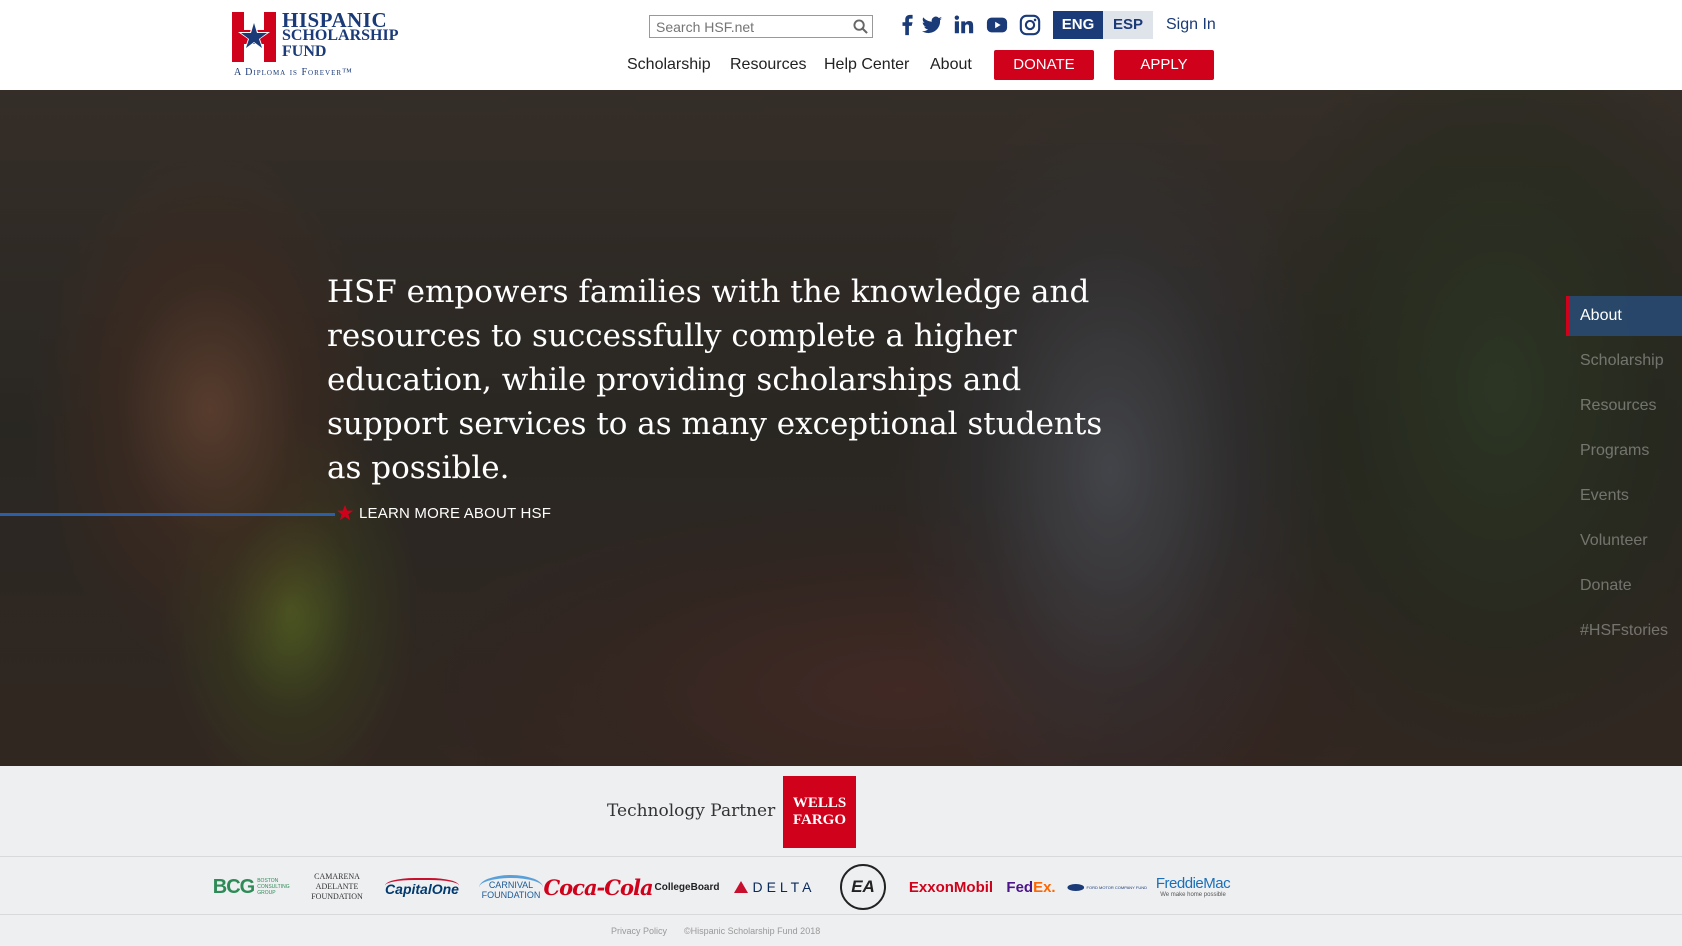  I want to click on delta-wordmark: DELTA, so click(784, 887).